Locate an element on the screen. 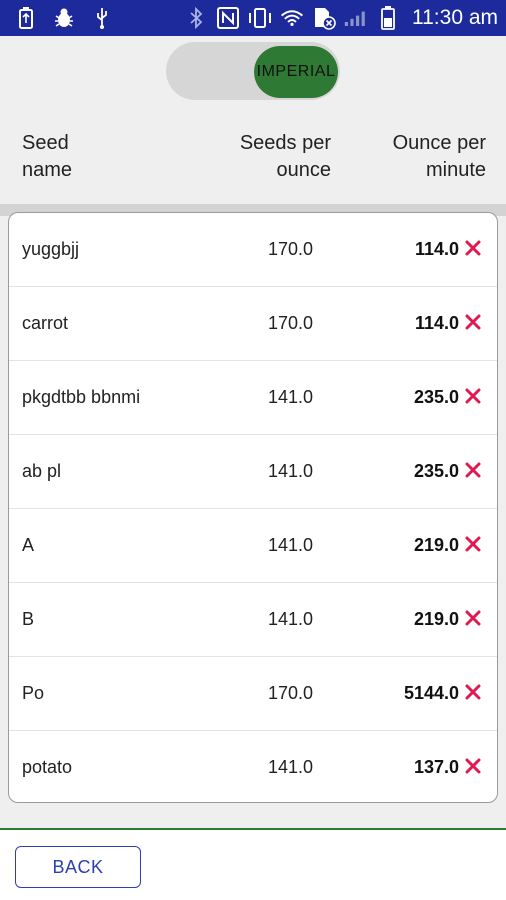 Image resolution: width=506 pixels, height=900 pixels. list-item: pkgdtbb bbnmi 141.0 235.0 is located at coordinates (253, 398).